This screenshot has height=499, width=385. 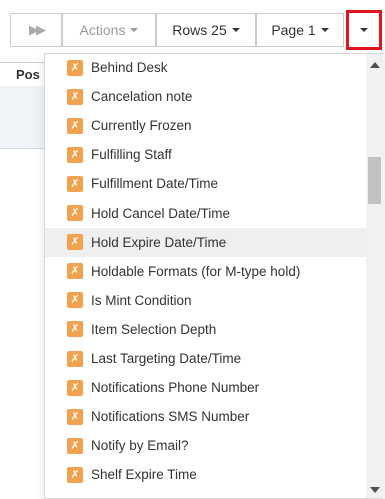 What do you see at coordinates (205, 154) in the screenshot?
I see `column-menu-item: ✗ Fulfilling Staff` at bounding box center [205, 154].